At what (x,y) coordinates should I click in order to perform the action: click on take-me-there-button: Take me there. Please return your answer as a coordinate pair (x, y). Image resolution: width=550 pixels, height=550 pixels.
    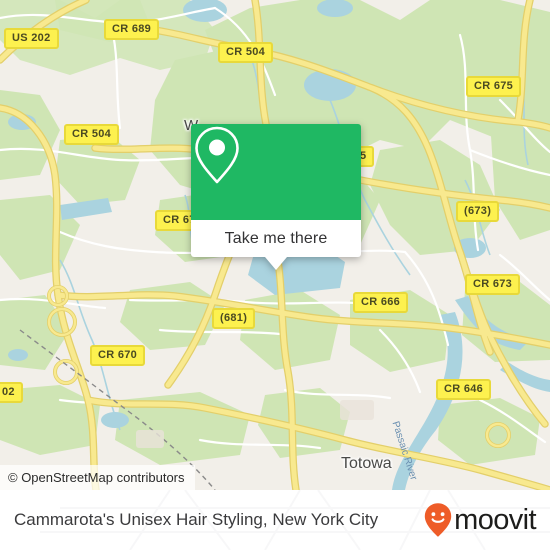
    Looking at the image, I should click on (276, 239).